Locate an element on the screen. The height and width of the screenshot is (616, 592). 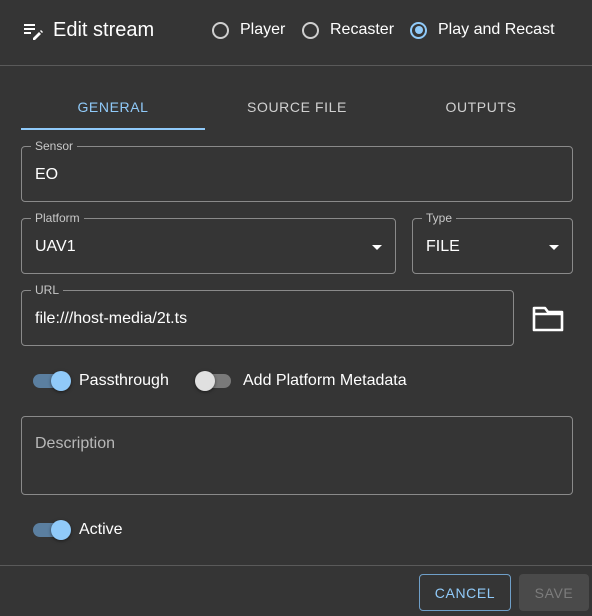
mode-radio-play-and-recast: Play and Recast is located at coordinates (482, 30).